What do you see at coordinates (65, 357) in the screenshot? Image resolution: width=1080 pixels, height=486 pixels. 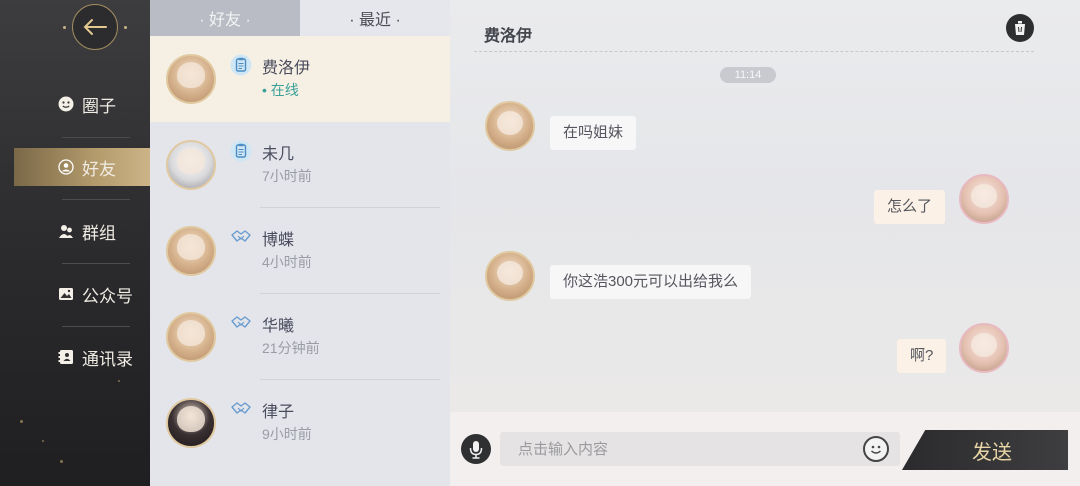 I see `contacts-icon` at bounding box center [65, 357].